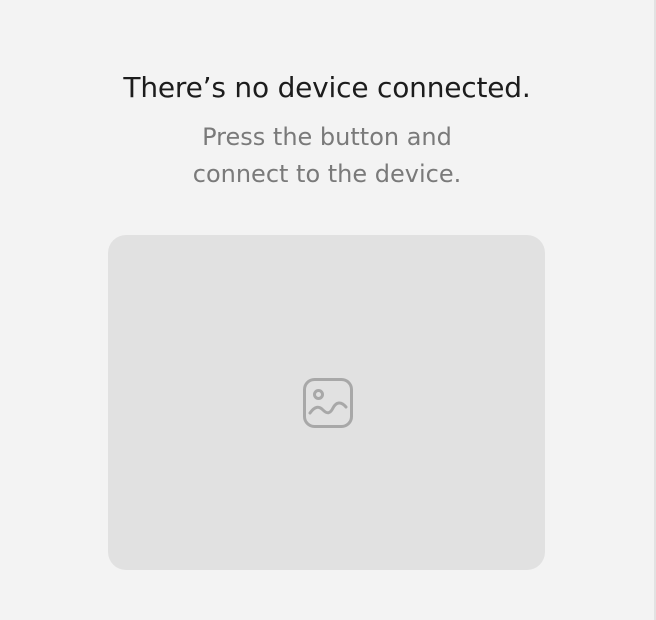 This screenshot has height=620, width=656. What do you see at coordinates (327, 87) in the screenshot?
I see `empty-state-title: There’s no device connected.` at bounding box center [327, 87].